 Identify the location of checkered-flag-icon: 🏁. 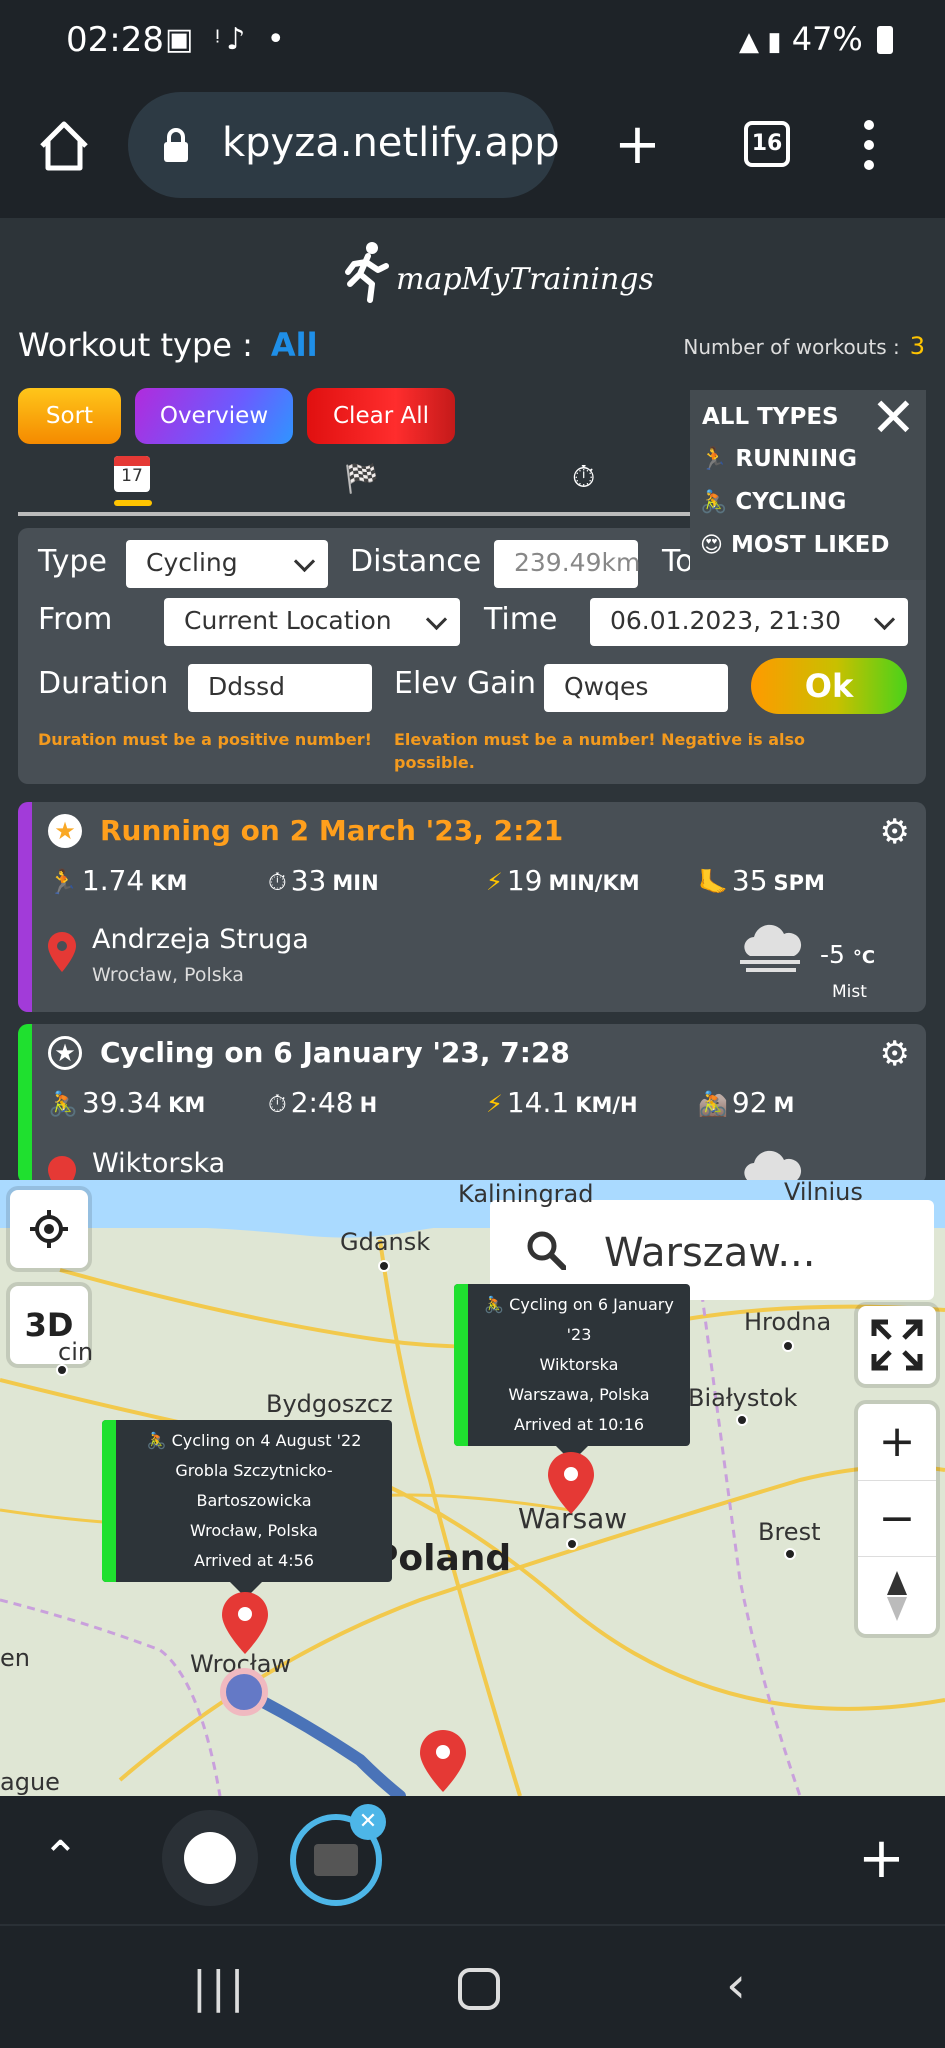
(361, 478).